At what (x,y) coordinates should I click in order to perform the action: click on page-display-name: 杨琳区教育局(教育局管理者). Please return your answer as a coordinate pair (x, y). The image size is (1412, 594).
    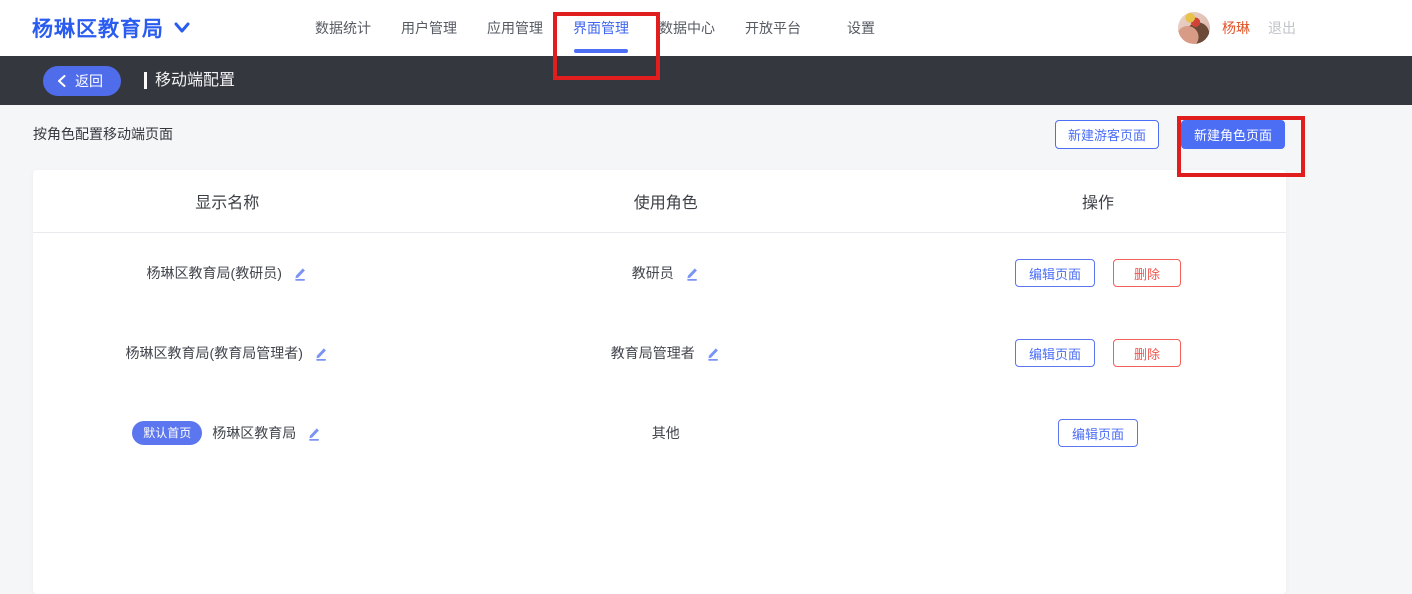
    Looking at the image, I should click on (214, 353).